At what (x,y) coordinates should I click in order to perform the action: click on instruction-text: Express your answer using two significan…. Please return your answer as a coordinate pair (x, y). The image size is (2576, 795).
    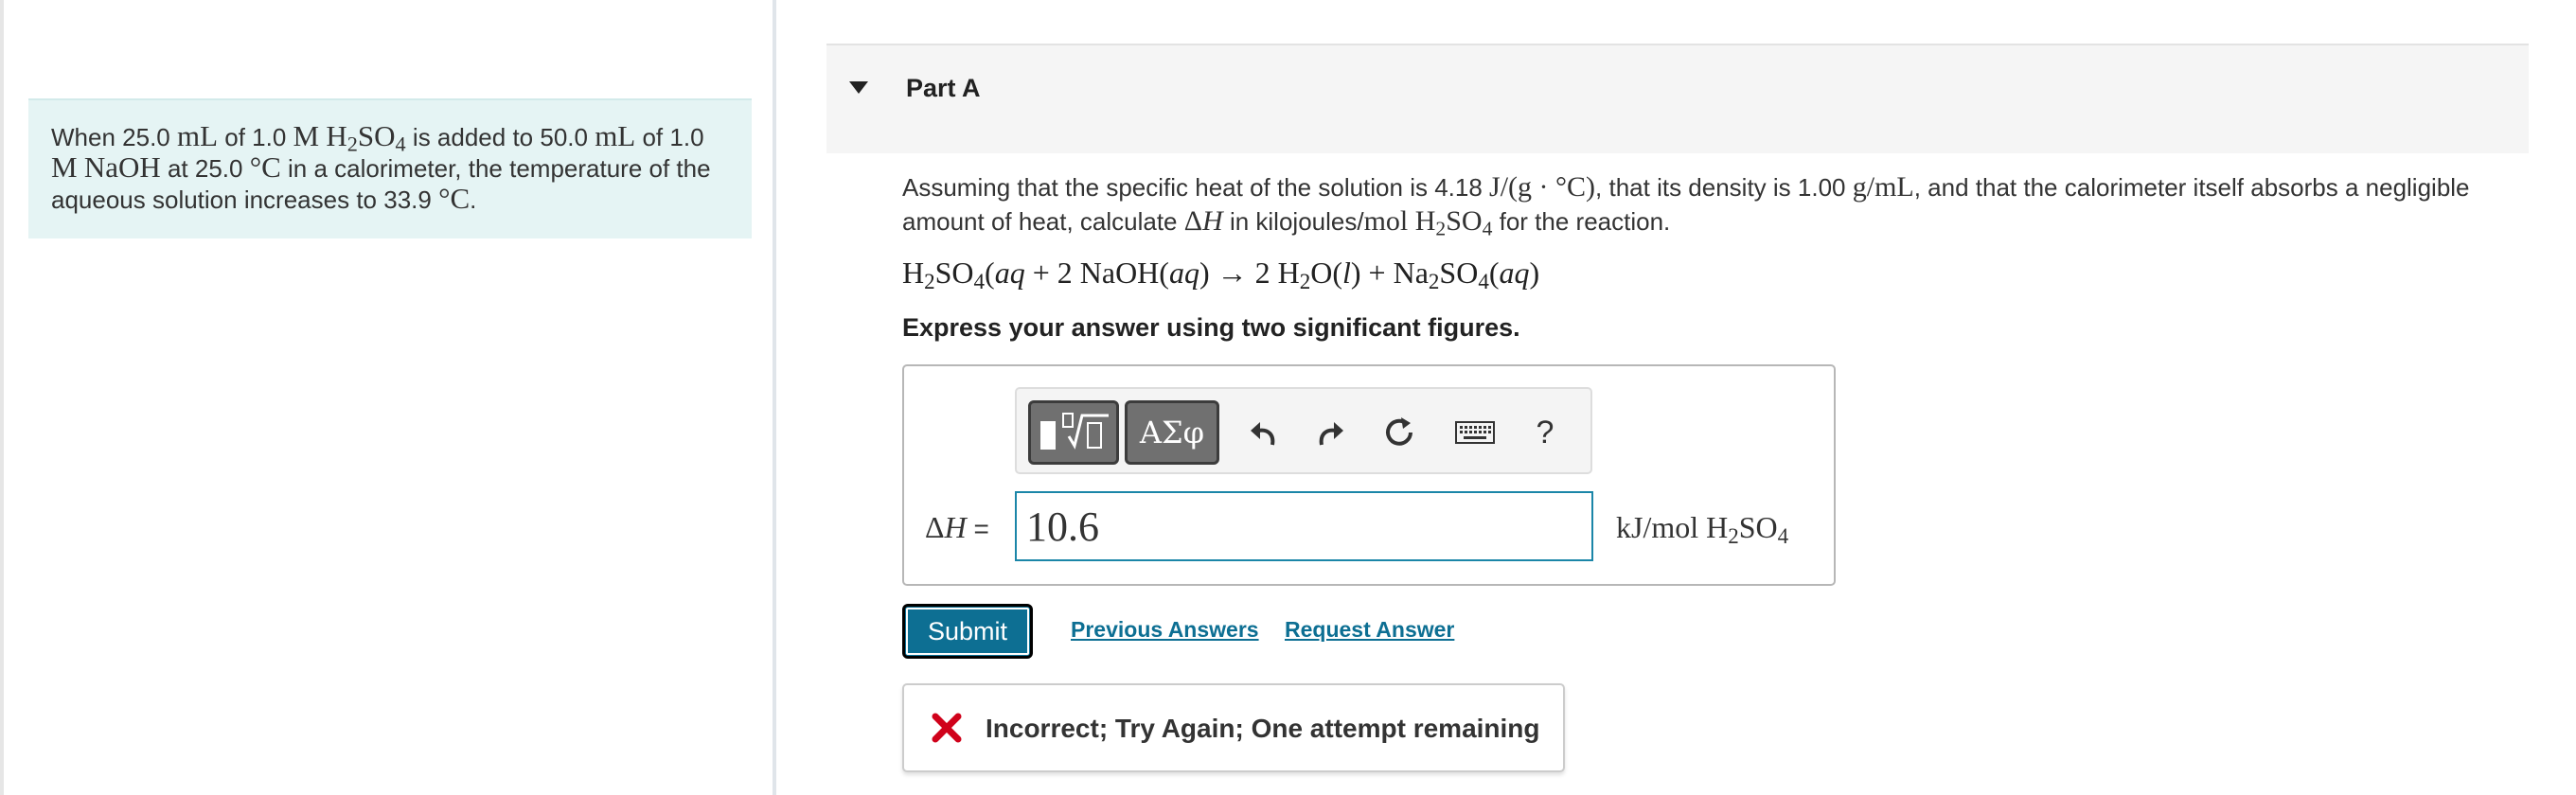
    Looking at the image, I should click on (1211, 327).